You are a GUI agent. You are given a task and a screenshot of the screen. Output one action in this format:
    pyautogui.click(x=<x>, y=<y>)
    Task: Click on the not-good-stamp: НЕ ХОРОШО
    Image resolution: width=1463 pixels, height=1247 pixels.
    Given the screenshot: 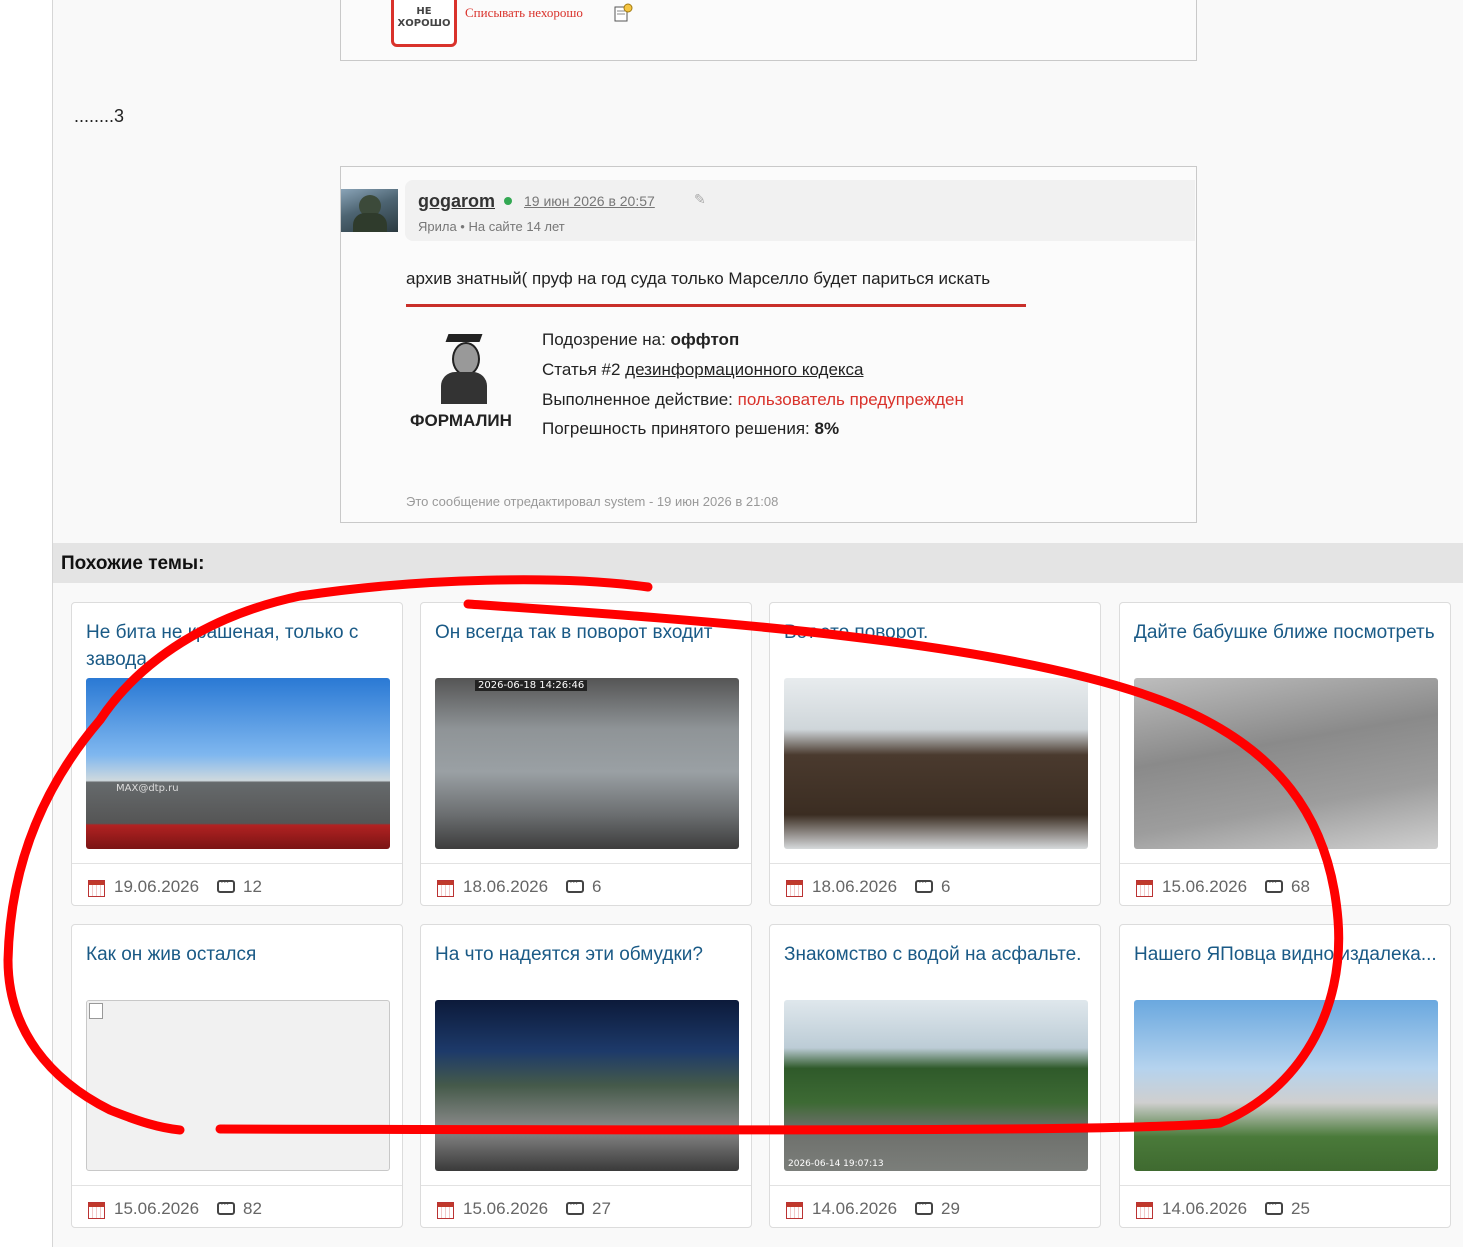 What is the action you would take?
    pyautogui.click(x=424, y=23)
    